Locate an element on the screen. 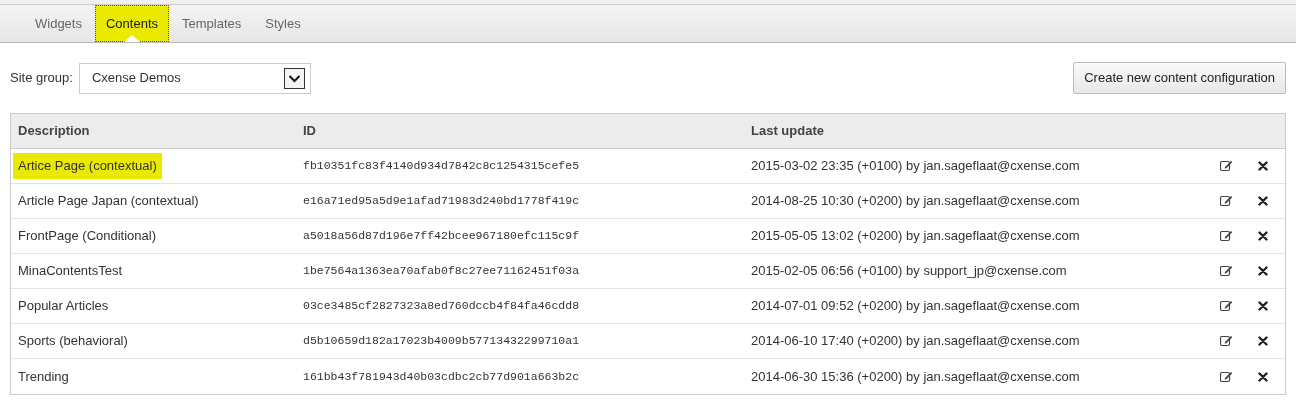  table-cell-text: fb10351fc83f4140d934d7842c8c1254315cefe5 is located at coordinates (441, 166).